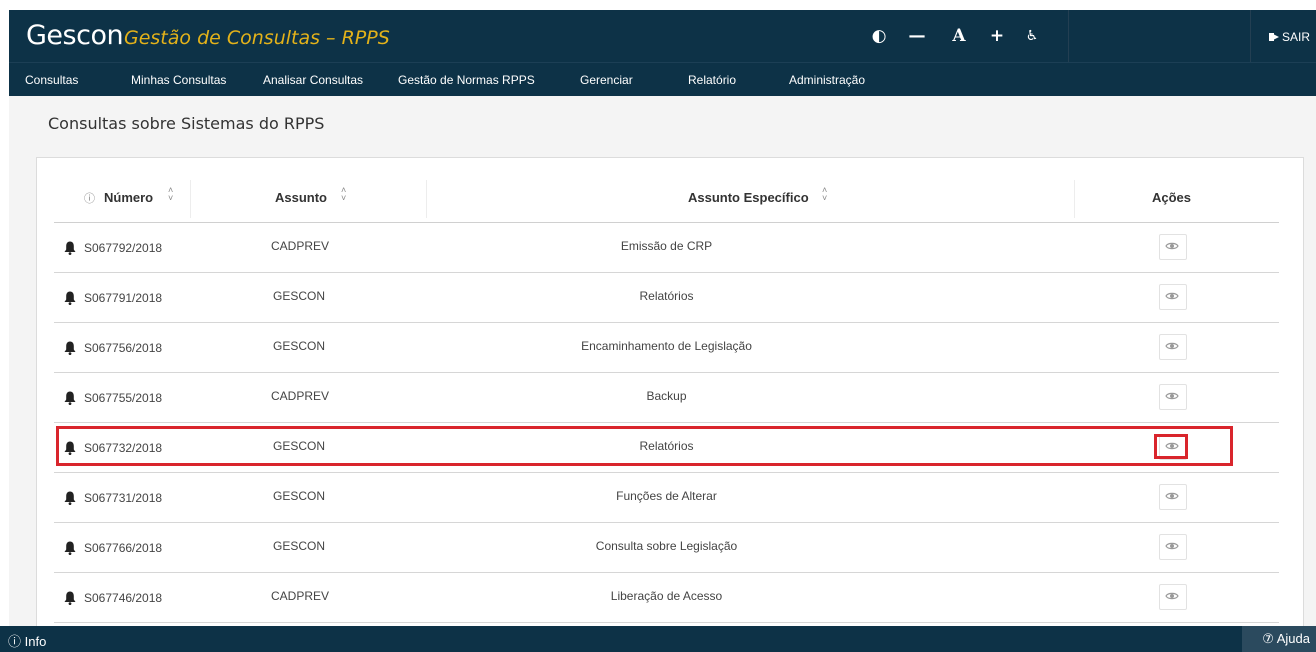 The height and width of the screenshot is (652, 1316). Describe the element at coordinates (917, 36) in the screenshot. I see `decrease-font-icon: —` at that location.